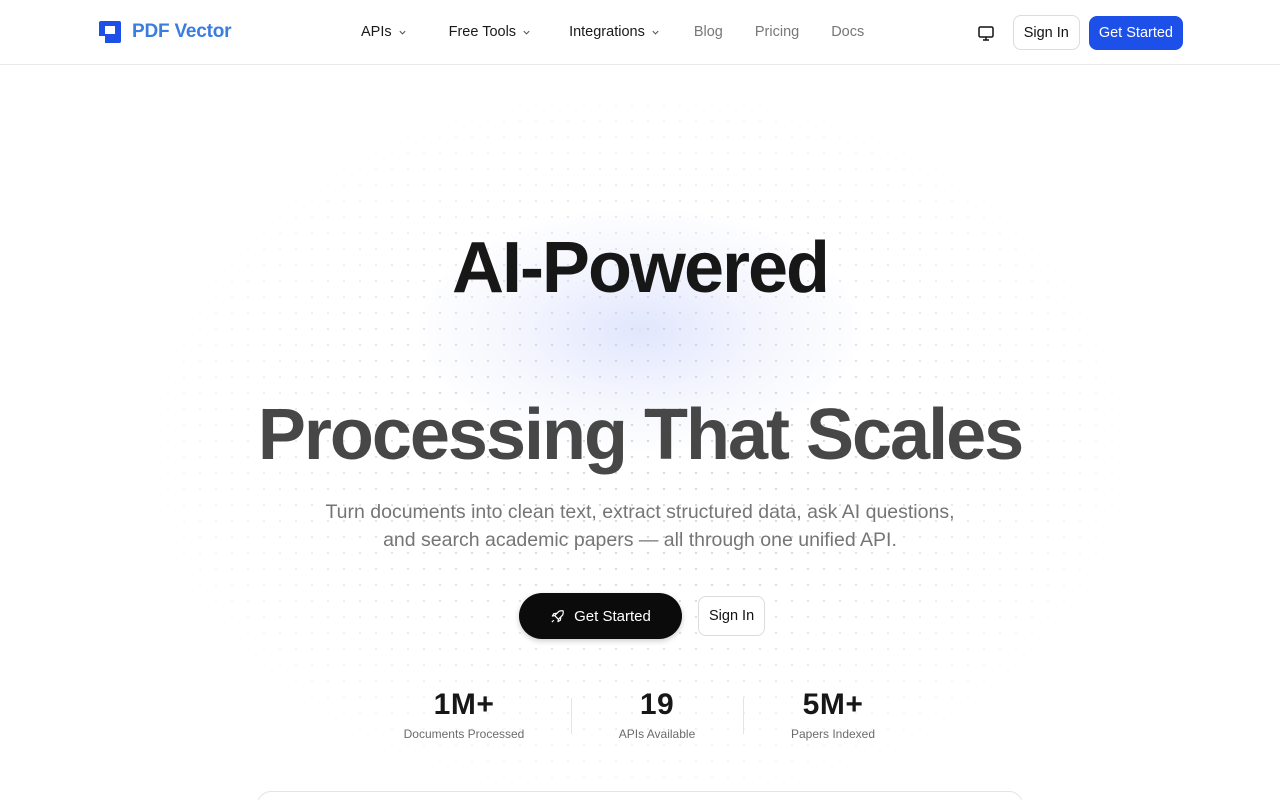  I want to click on nav-integrations: Integrations, so click(614, 32).